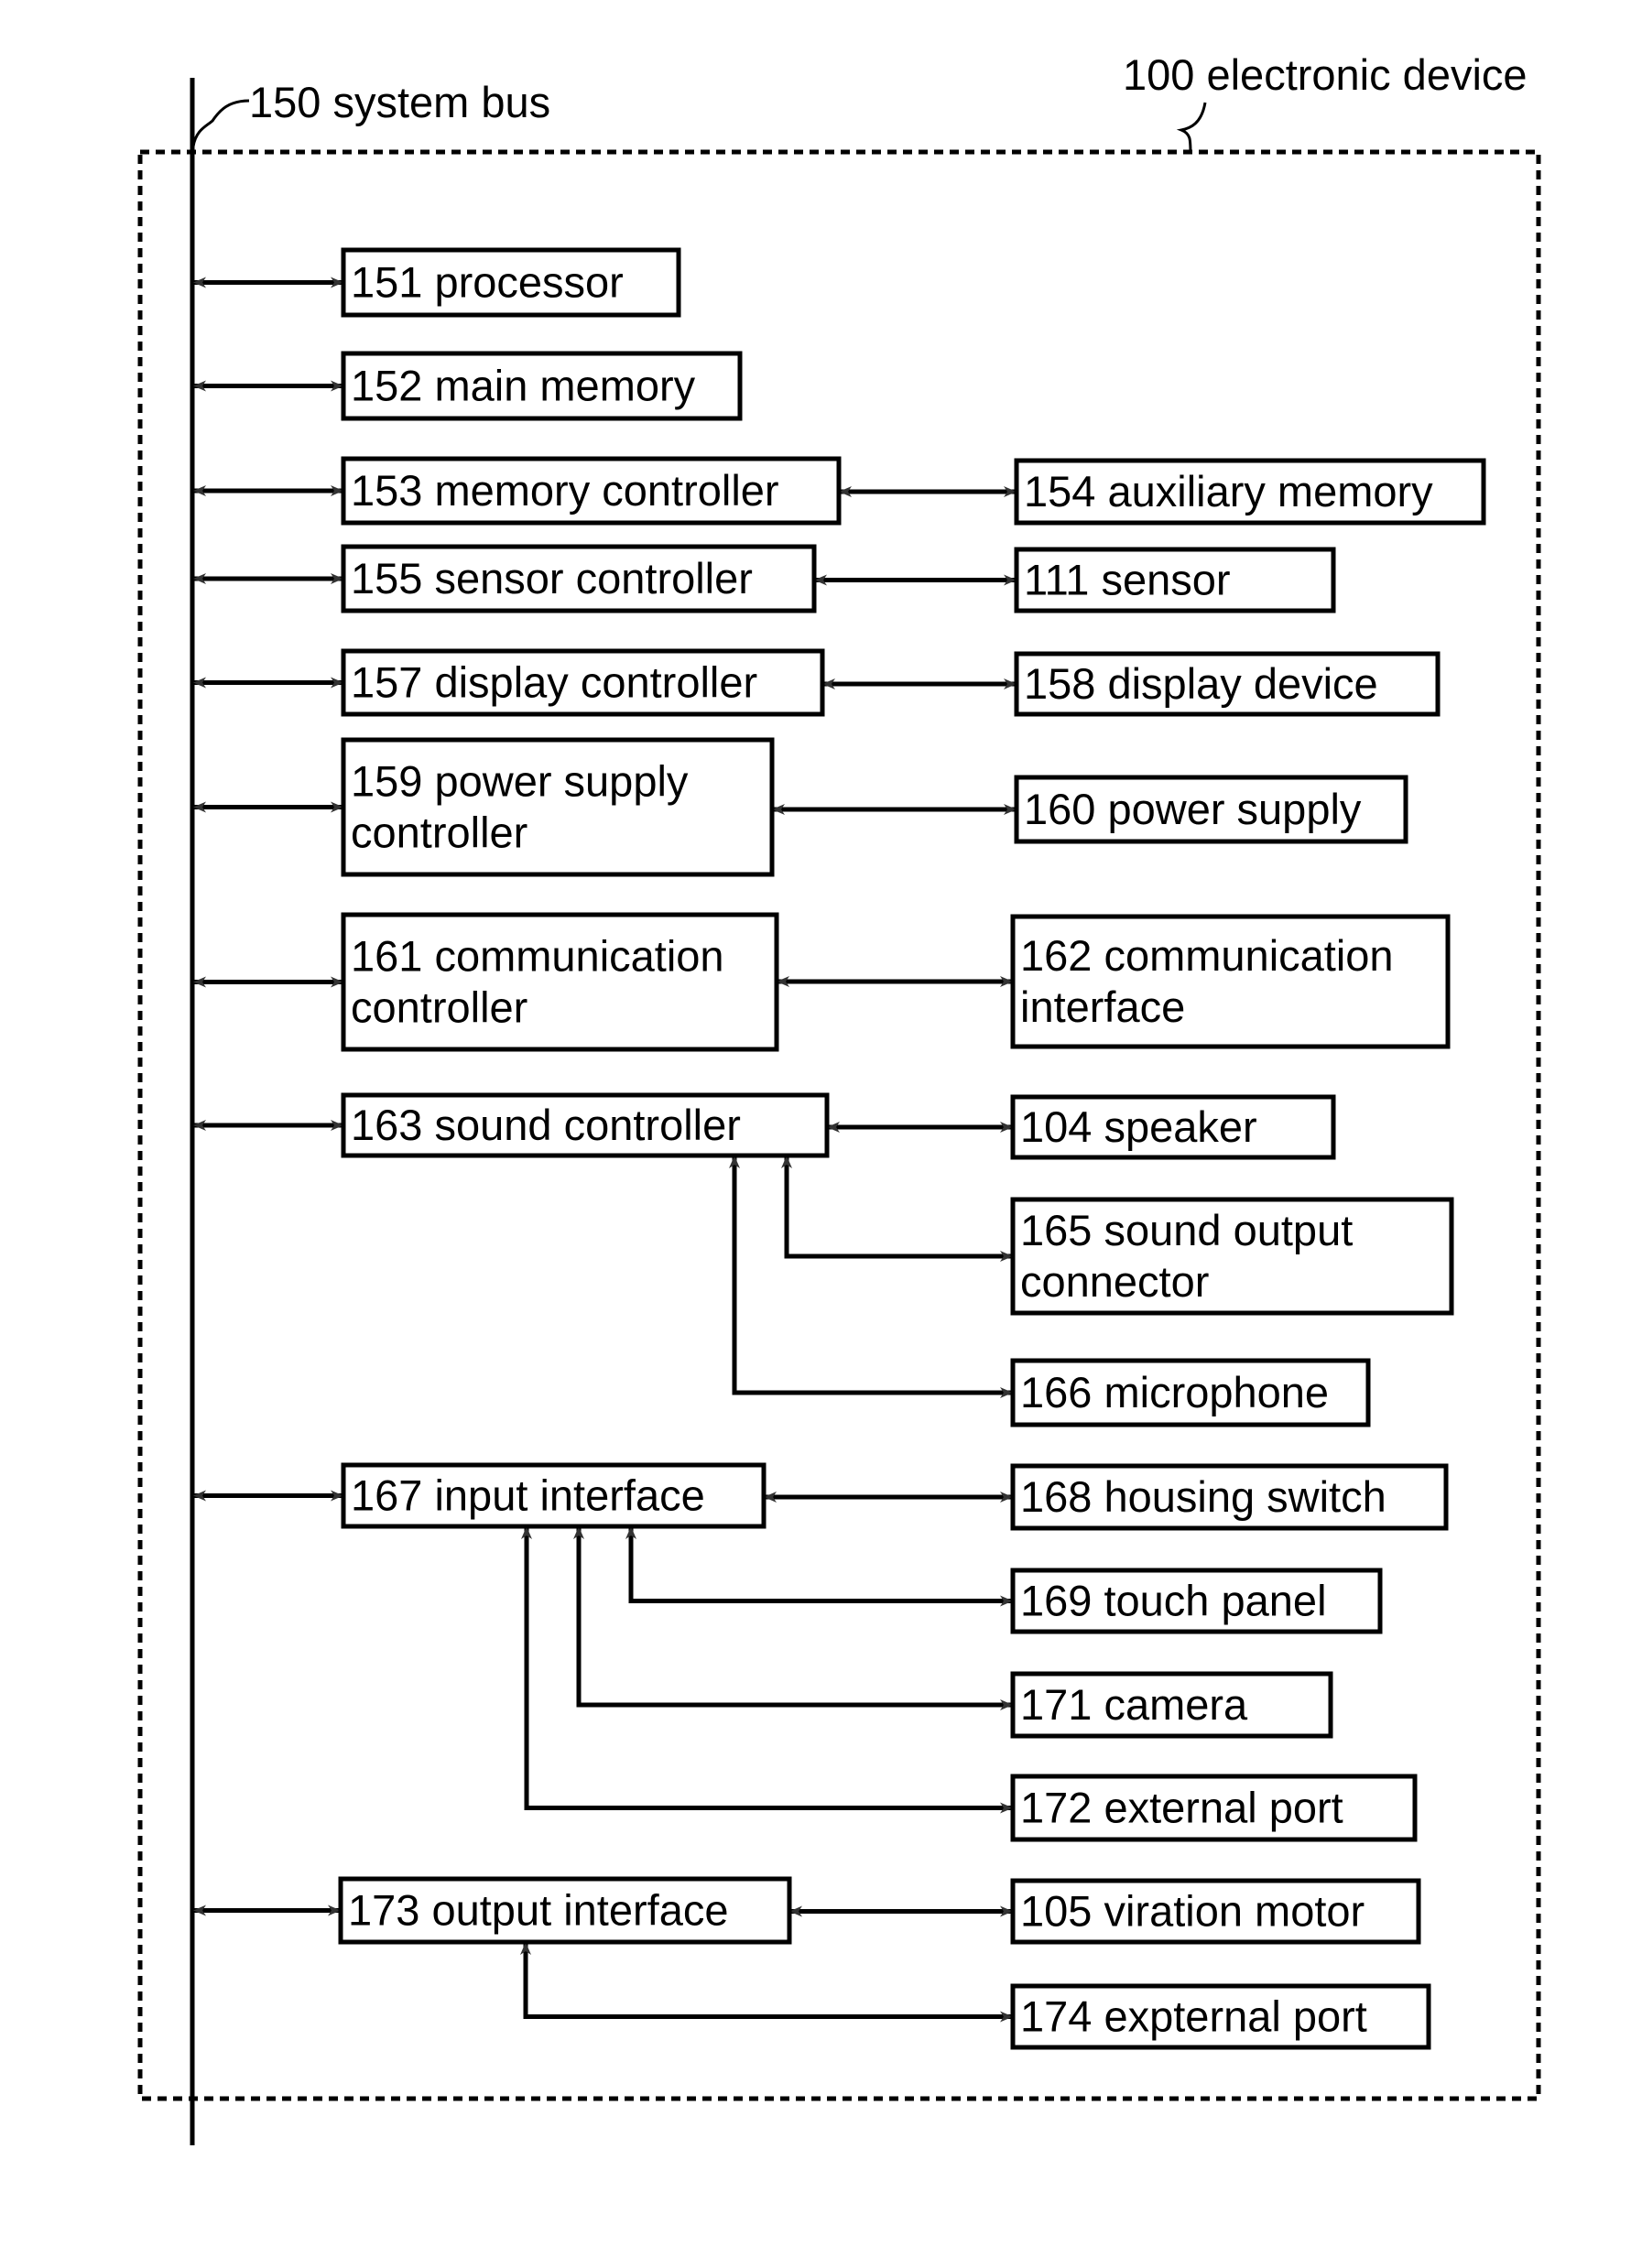  What do you see at coordinates (554, 683) in the screenshot?
I see `block-label: 157 display controller` at bounding box center [554, 683].